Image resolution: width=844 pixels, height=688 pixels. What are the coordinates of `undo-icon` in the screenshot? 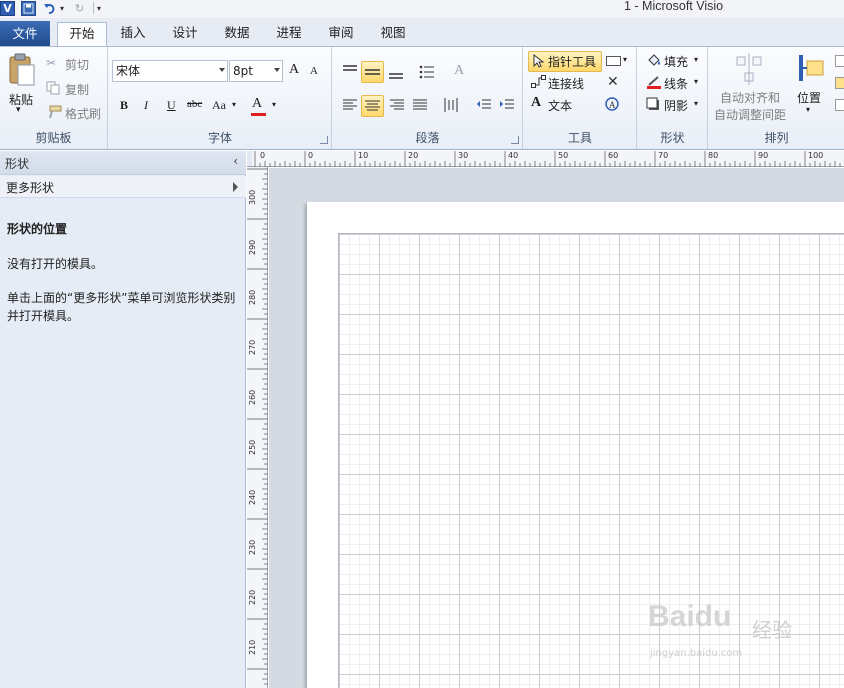 It's located at (49, 8).